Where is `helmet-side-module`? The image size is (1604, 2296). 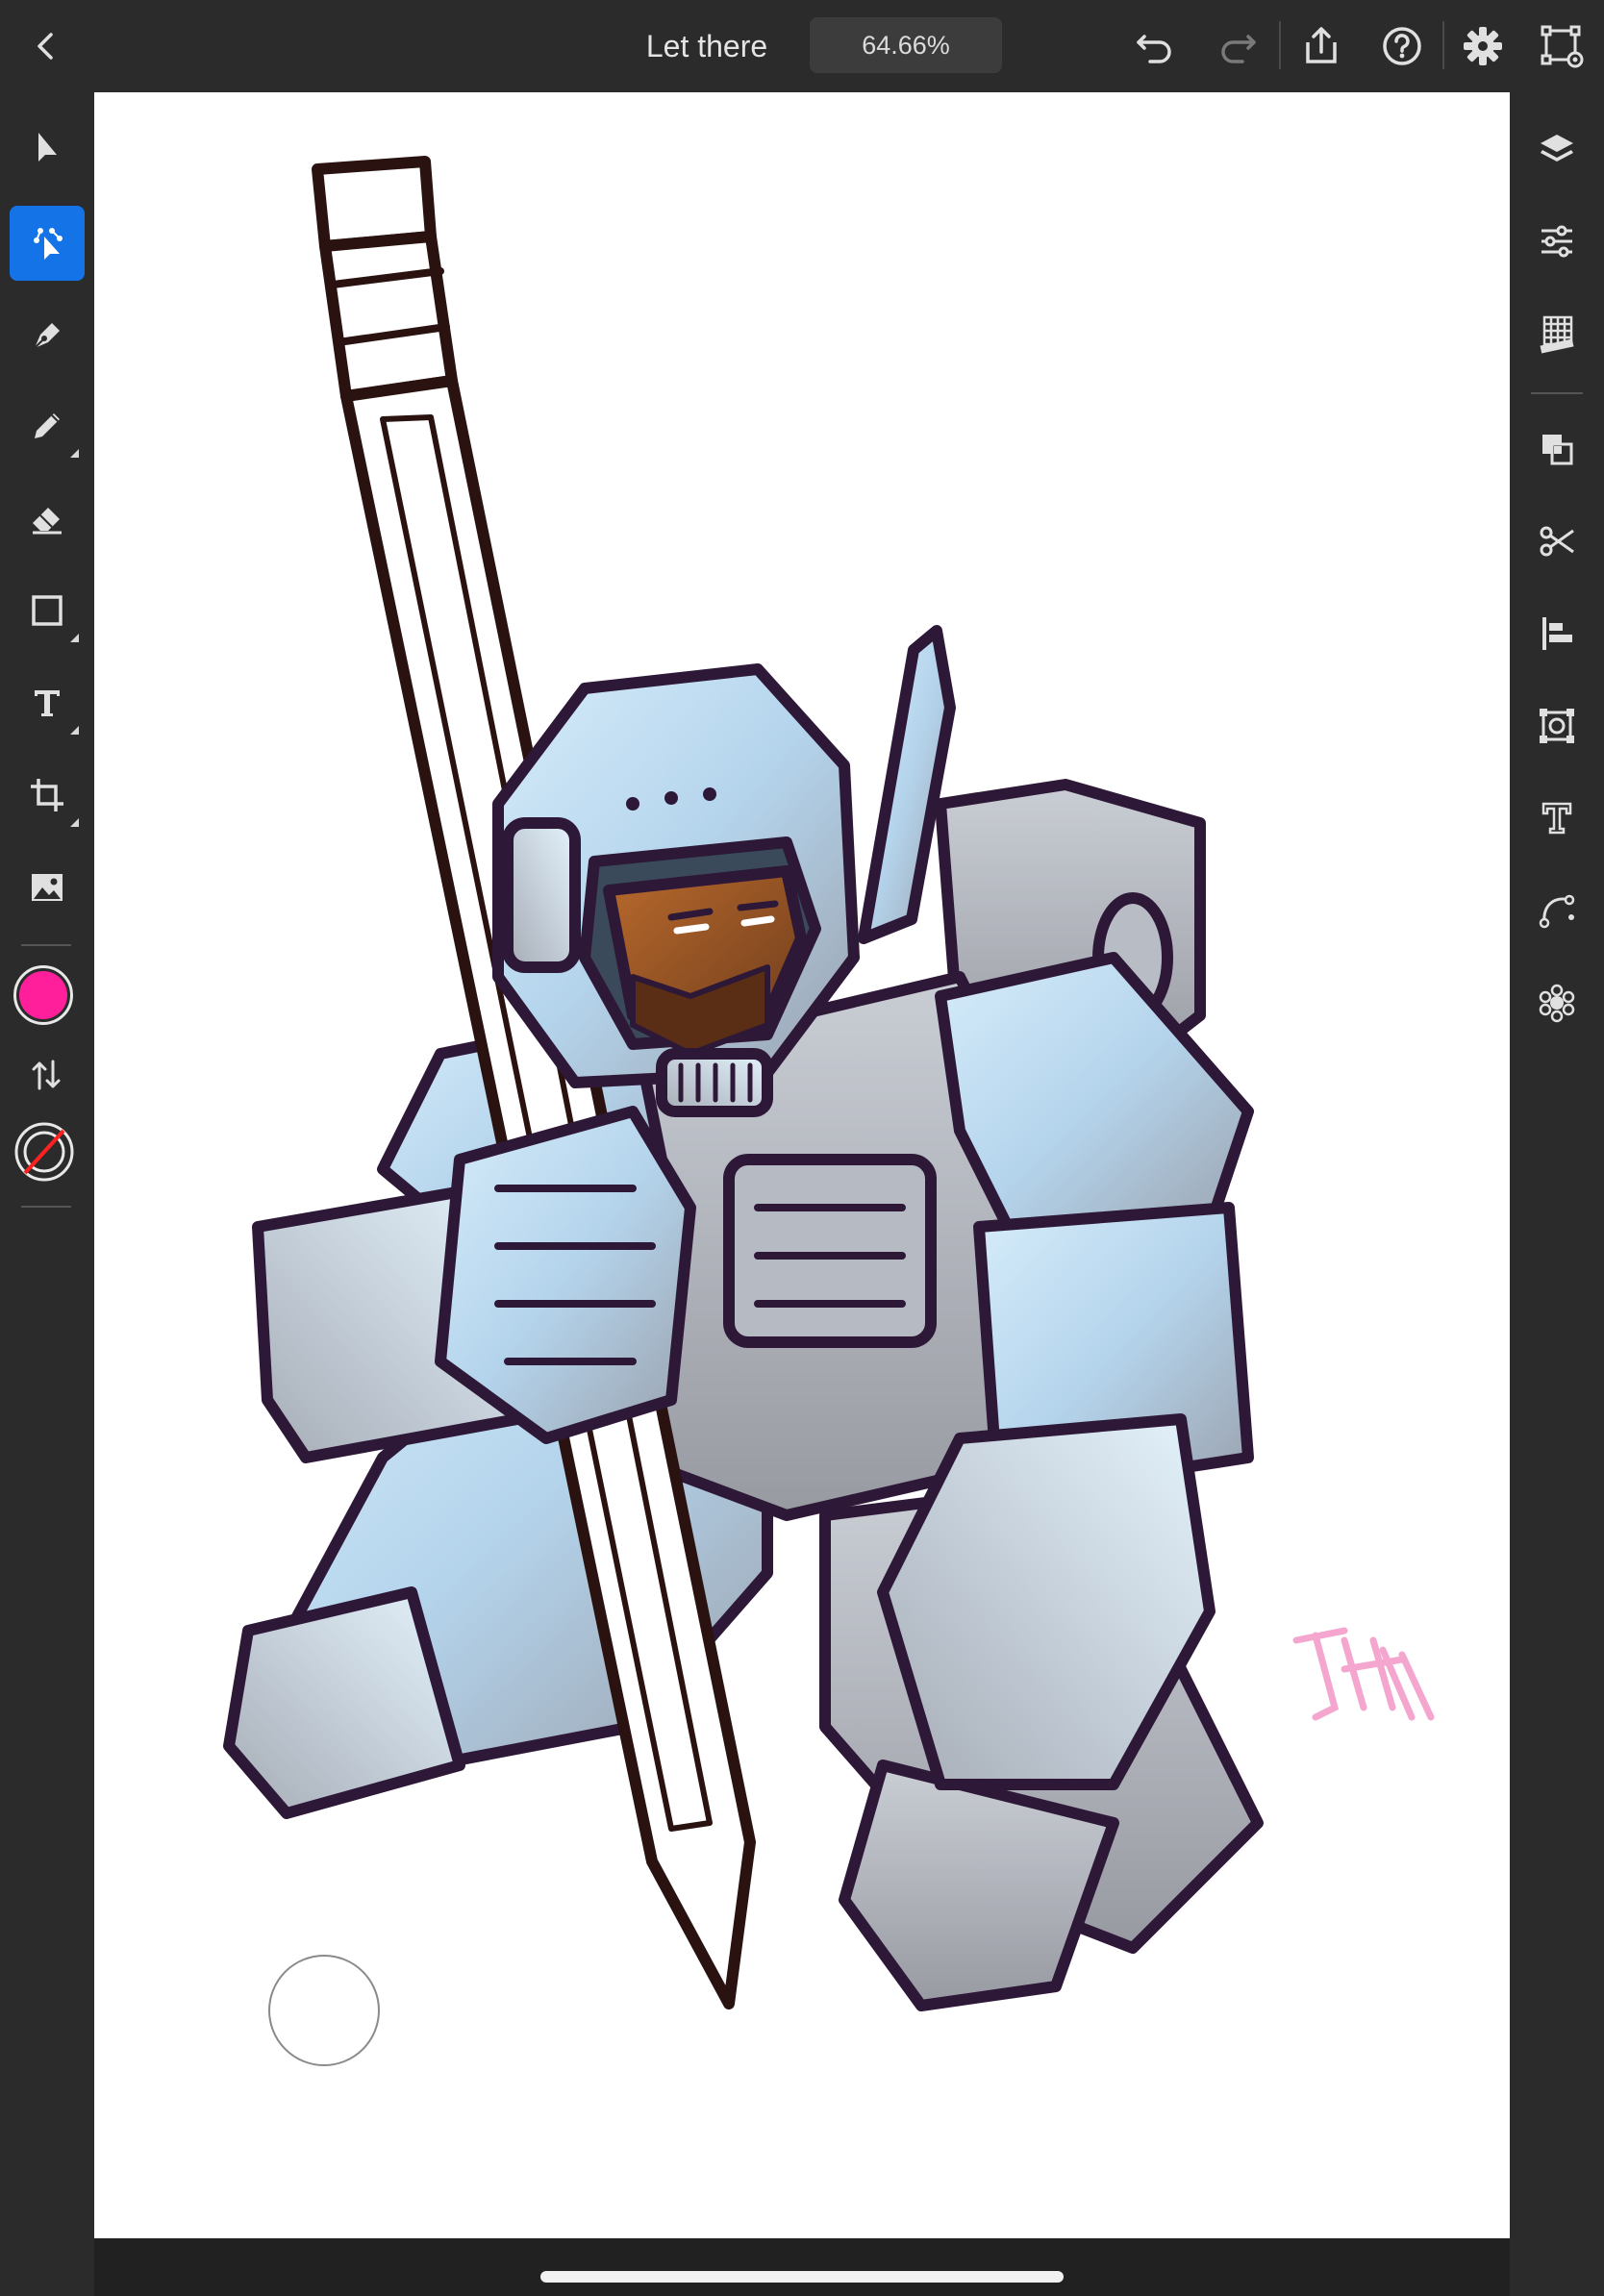 helmet-side-module is located at coordinates (541, 895).